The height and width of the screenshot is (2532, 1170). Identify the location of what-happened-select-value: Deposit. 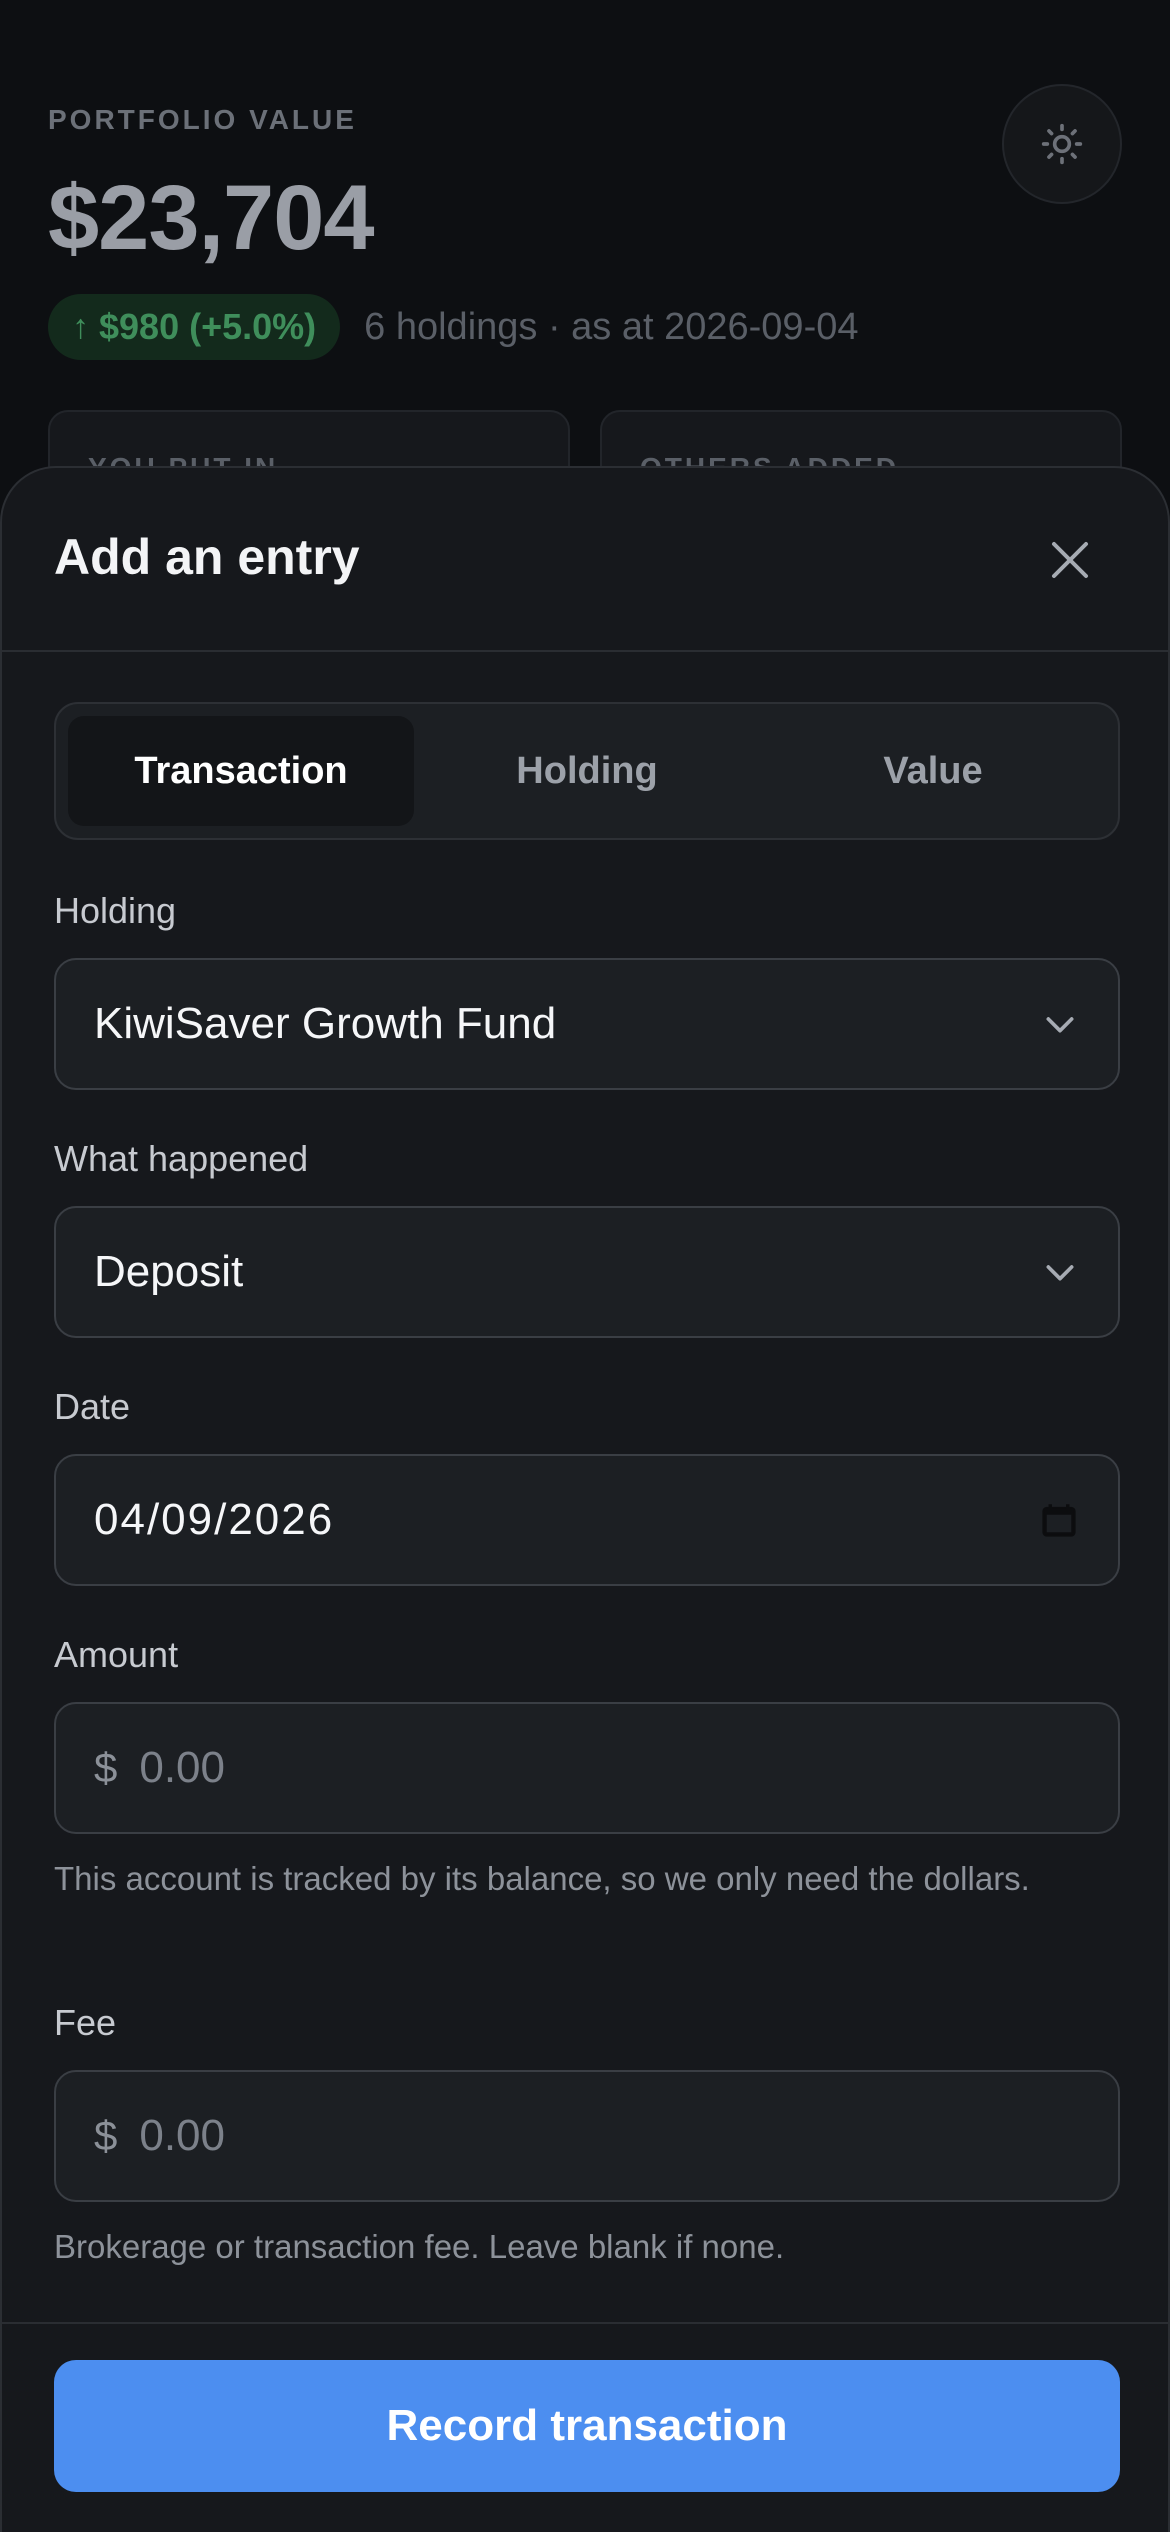
(169, 1271).